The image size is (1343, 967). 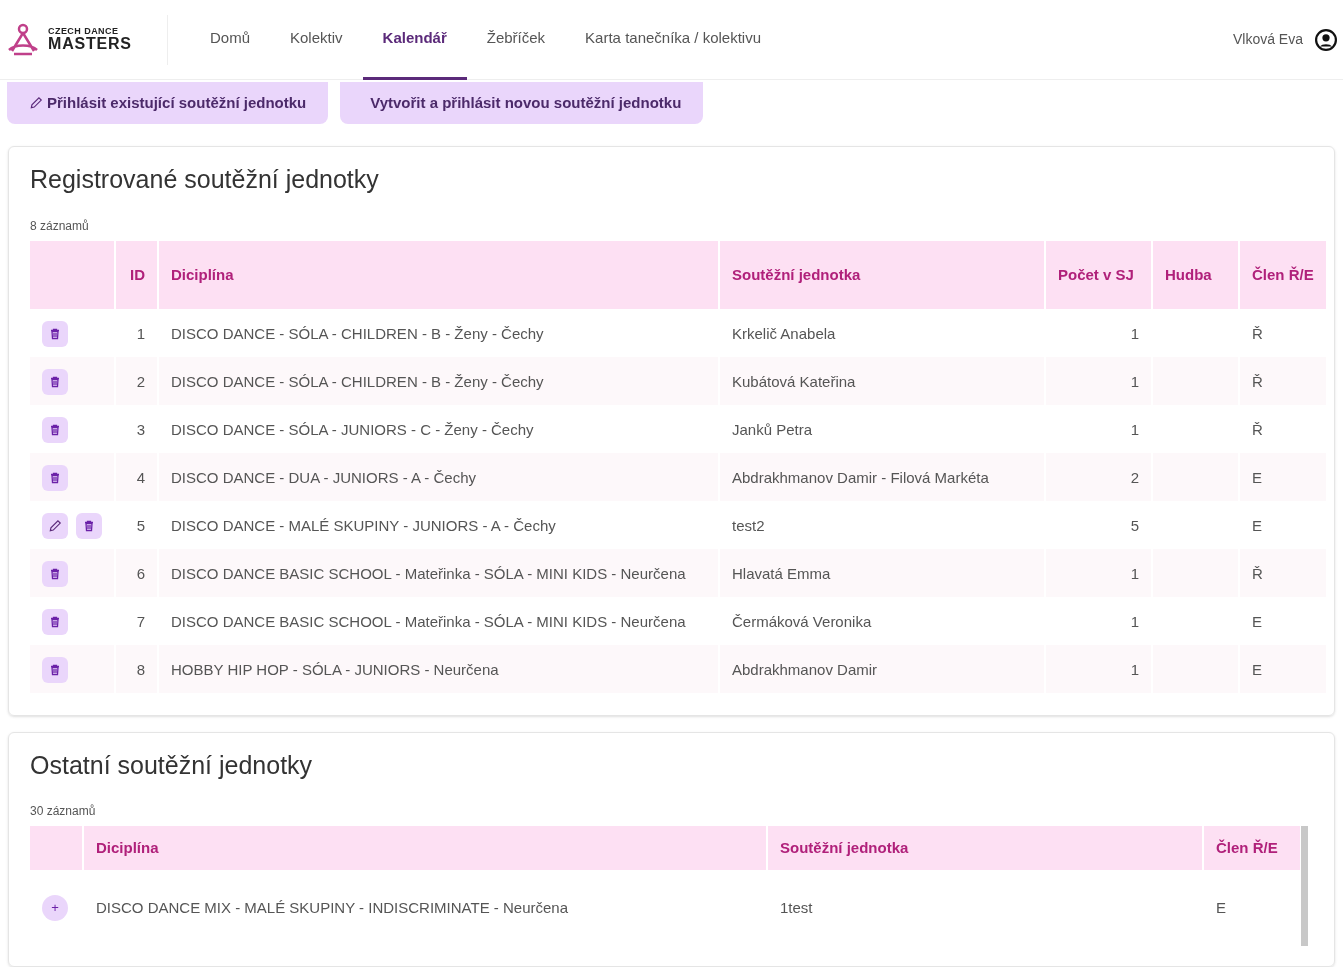 What do you see at coordinates (205, 179) in the screenshot?
I see `section-title: Registrované soutěžní jednotky` at bounding box center [205, 179].